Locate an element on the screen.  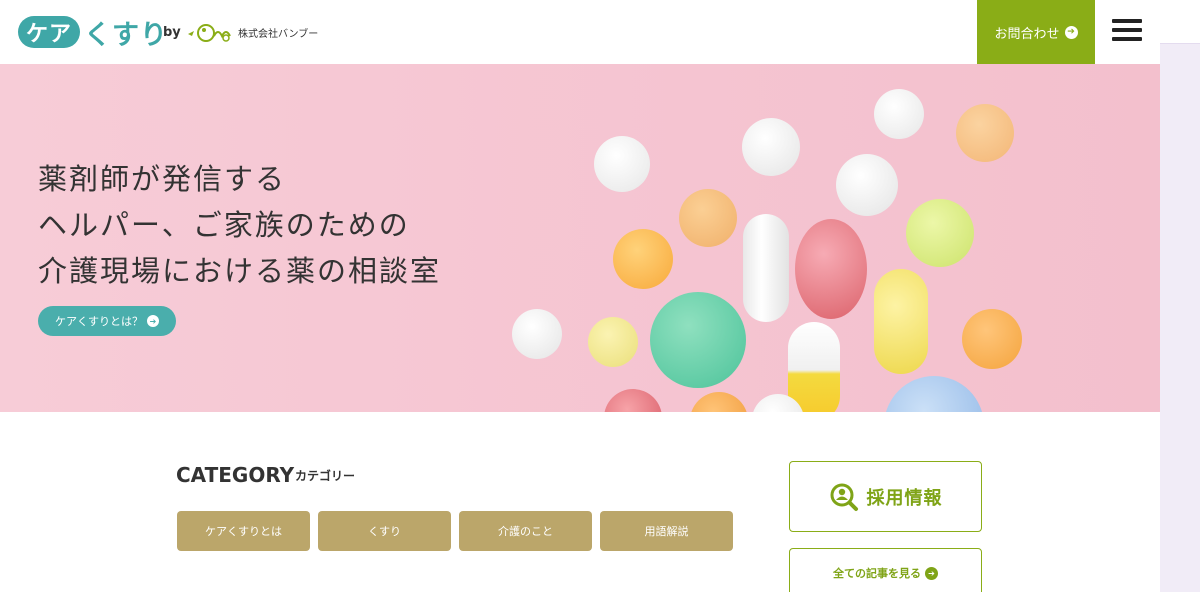
category-button-glossary: 用語解説 is located at coordinates (666, 531).